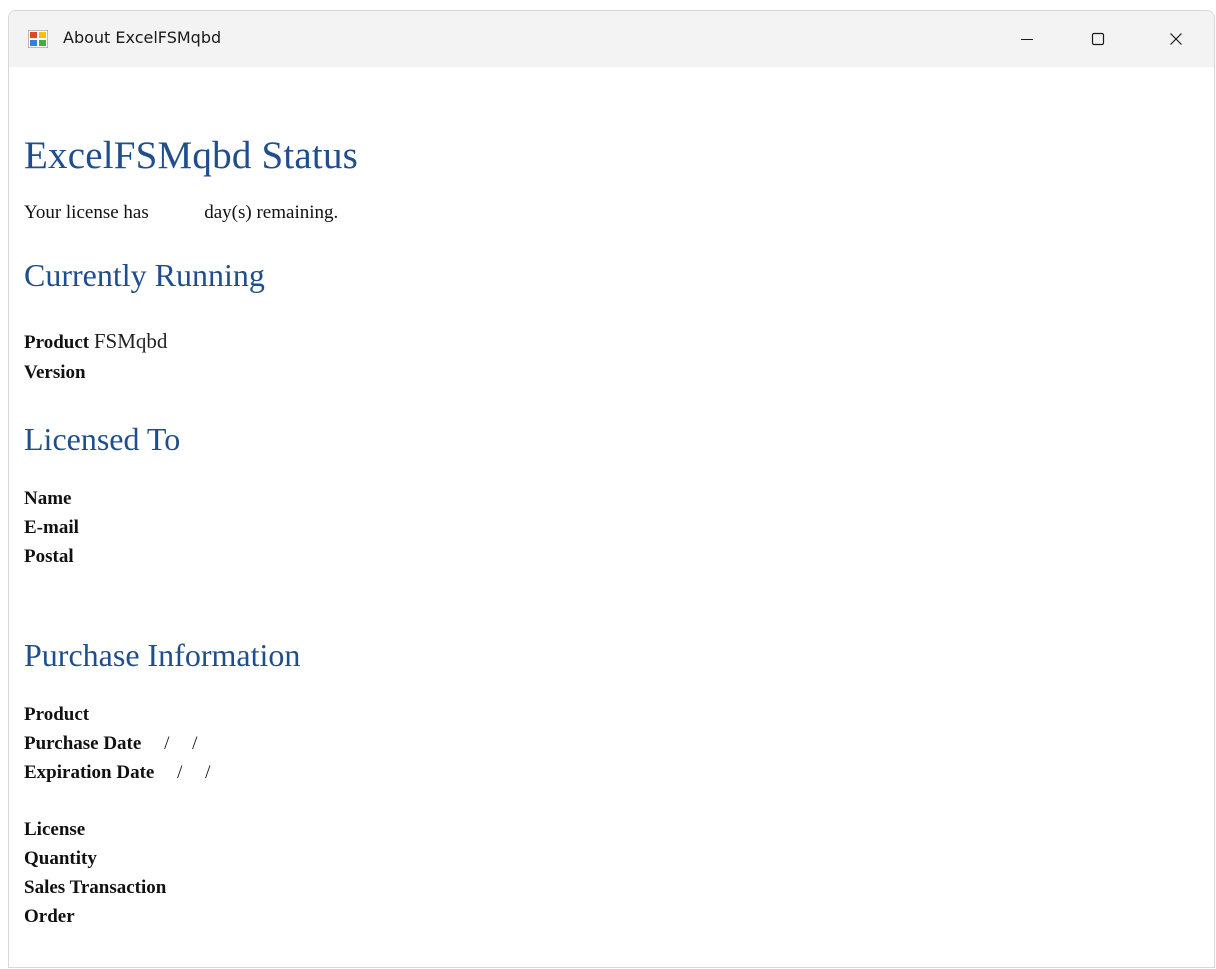 This screenshot has height=969, width=1216. I want to click on running-product-row: Product FSMqbd, so click(95, 341).